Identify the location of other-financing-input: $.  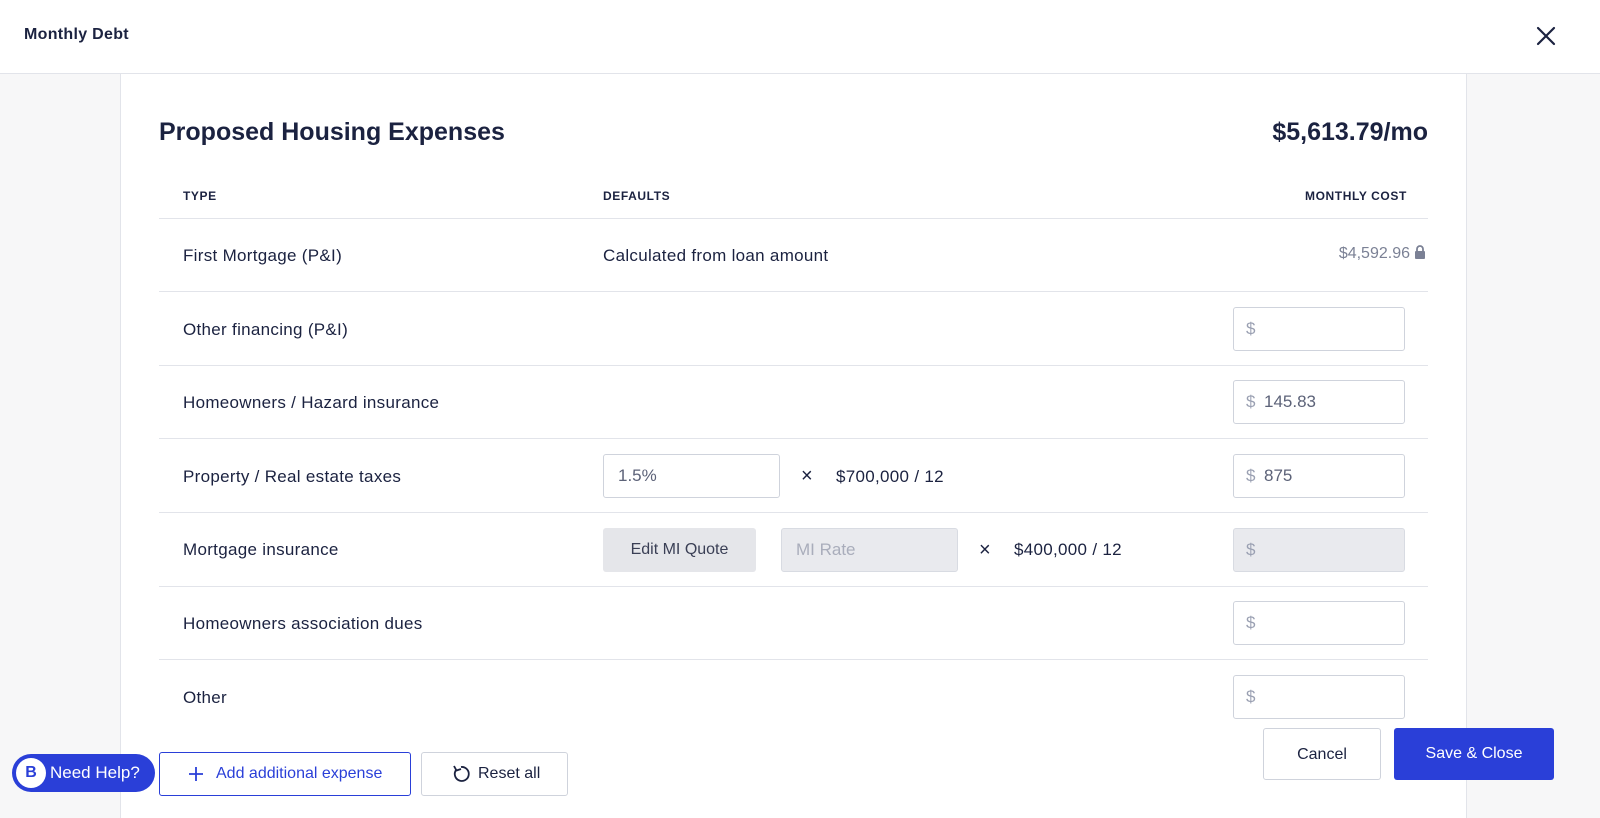
(1319, 329).